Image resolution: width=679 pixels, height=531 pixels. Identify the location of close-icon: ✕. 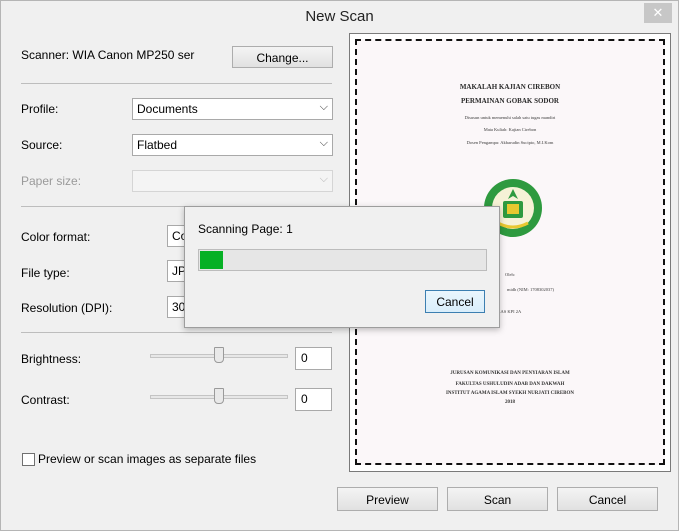
(658, 12).